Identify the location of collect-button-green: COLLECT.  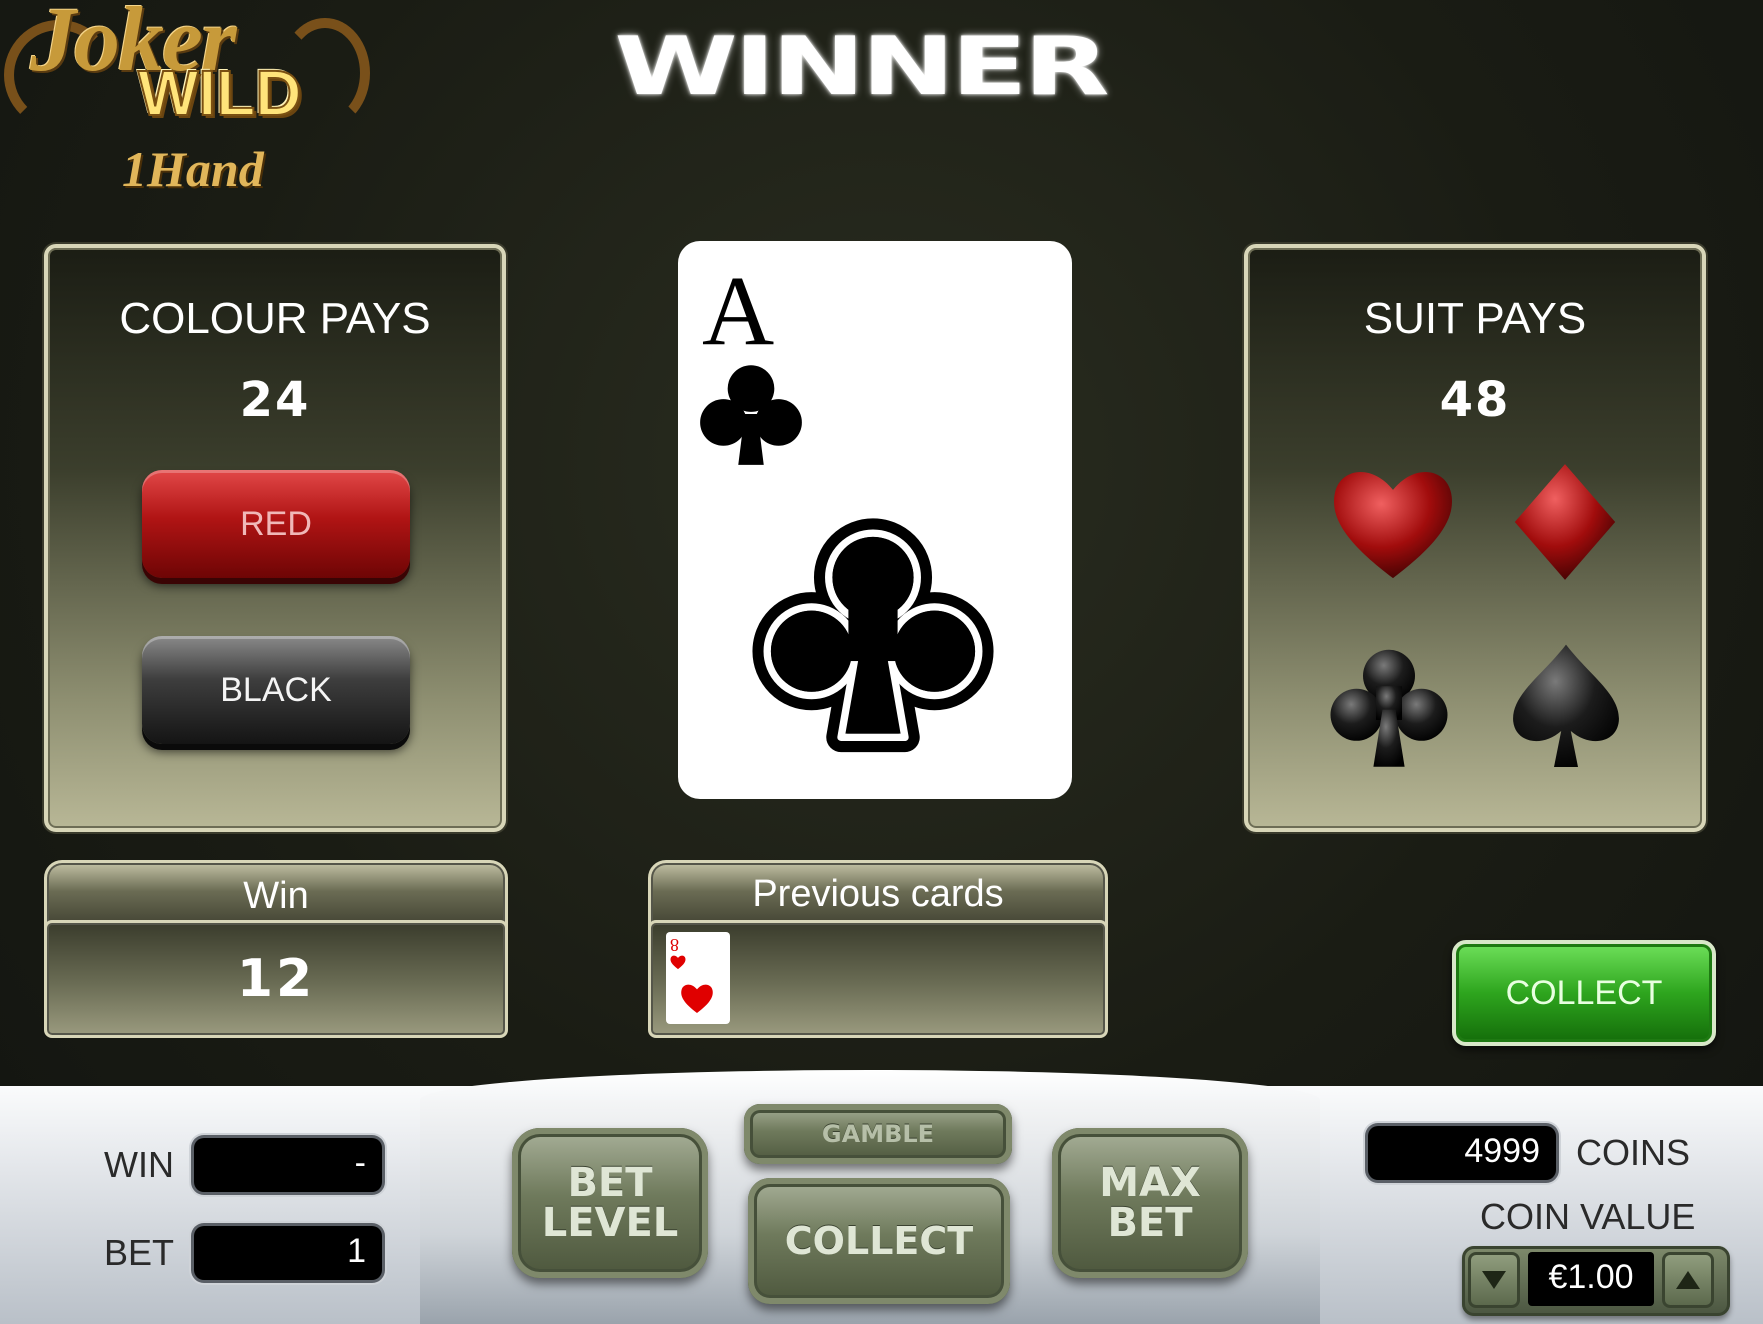
(1584, 993).